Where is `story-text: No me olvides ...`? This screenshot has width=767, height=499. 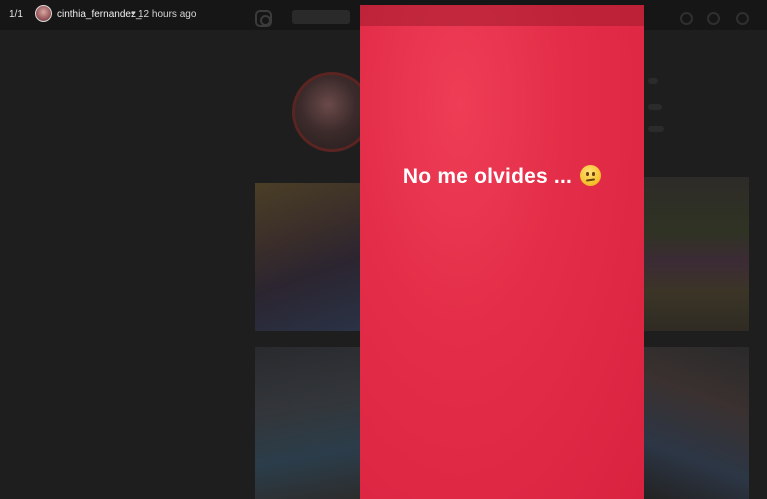
story-text: No me olvides ... is located at coordinates (487, 176).